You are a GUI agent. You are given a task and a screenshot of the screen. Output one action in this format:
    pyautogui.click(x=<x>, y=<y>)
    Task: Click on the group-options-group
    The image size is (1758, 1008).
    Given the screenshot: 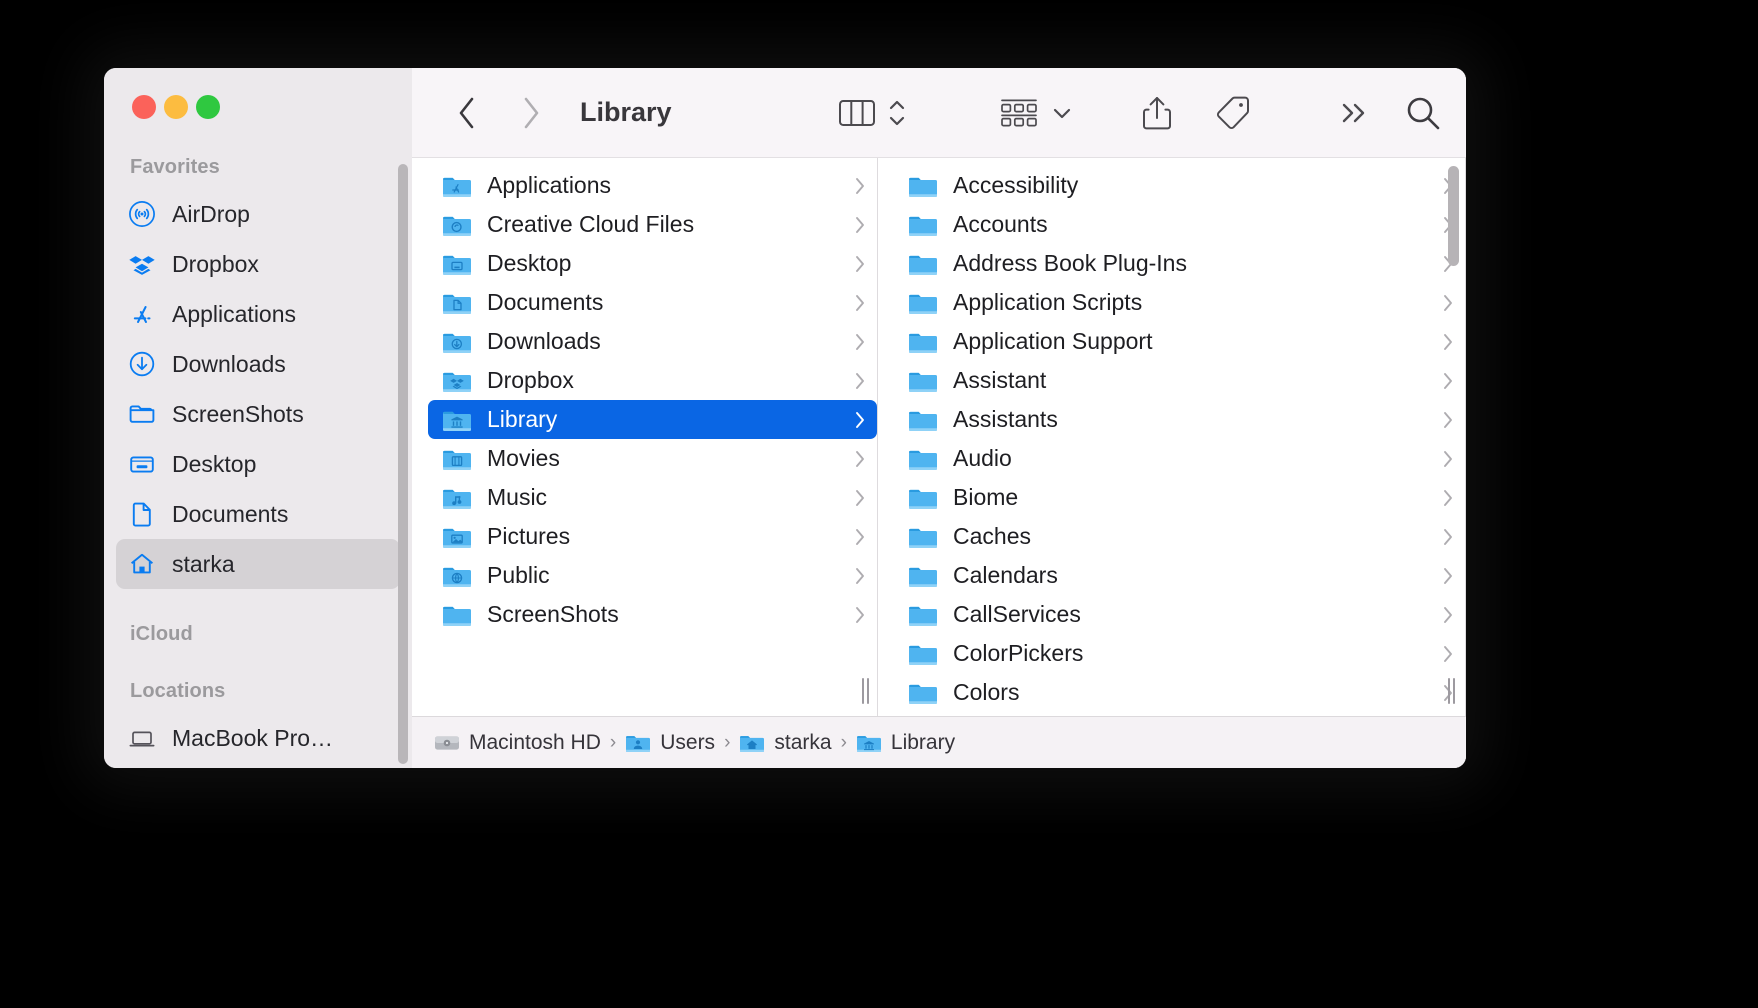 What is the action you would take?
    pyautogui.click(x=1036, y=113)
    